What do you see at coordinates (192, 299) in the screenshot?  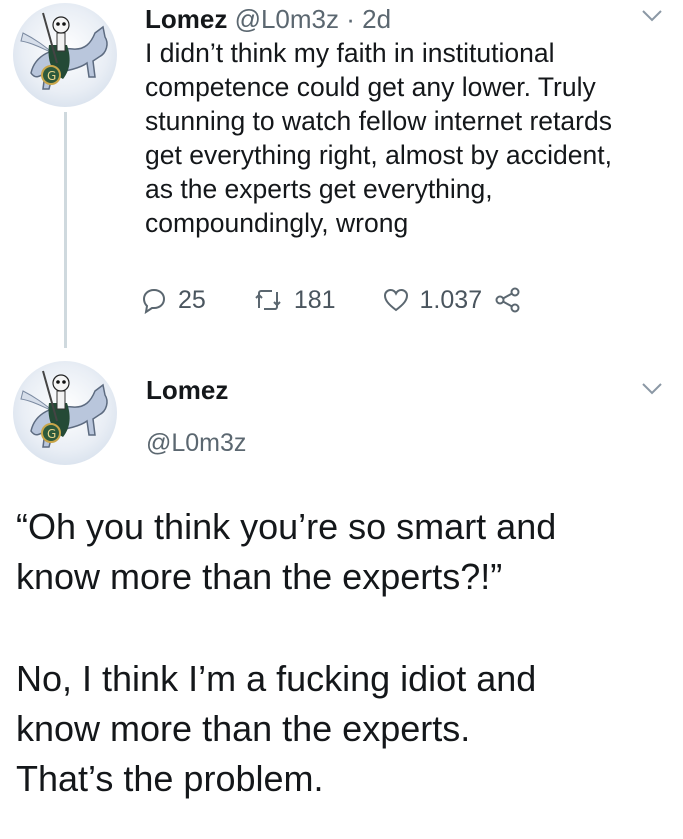 I see `reply-count: 25` at bounding box center [192, 299].